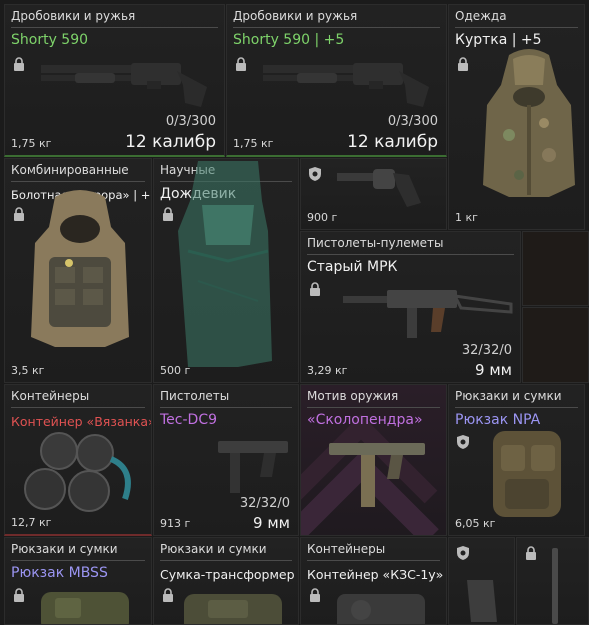 Image resolution: width=589 pixels, height=625 pixels. What do you see at coordinates (31, 522) in the screenshot?
I see `item-weight: 12,7 кг` at bounding box center [31, 522].